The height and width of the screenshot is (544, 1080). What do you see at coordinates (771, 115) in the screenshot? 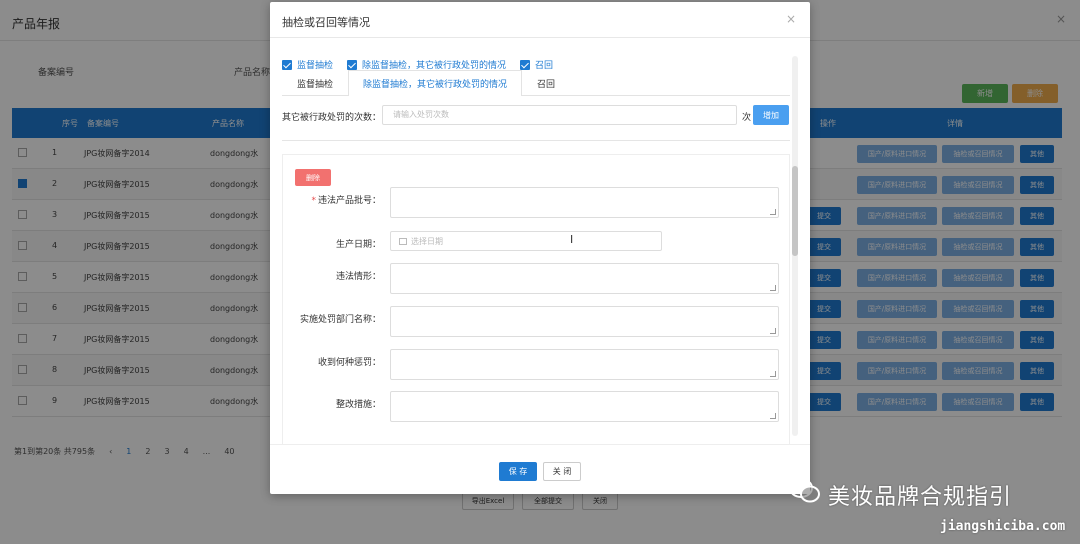
I see `add-record-button: 增加` at bounding box center [771, 115].